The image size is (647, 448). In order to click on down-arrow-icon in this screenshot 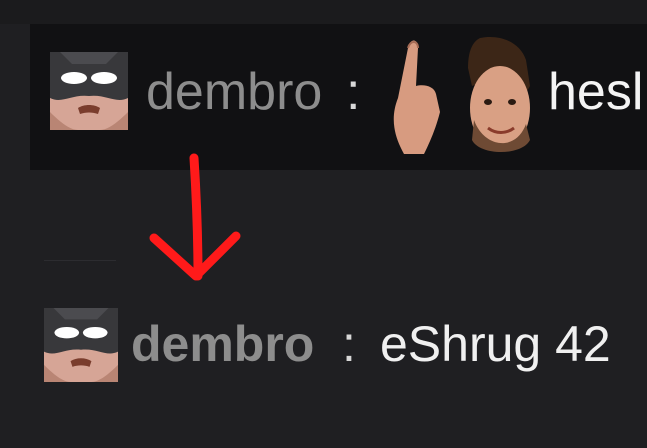, I will do `click(195, 217)`.